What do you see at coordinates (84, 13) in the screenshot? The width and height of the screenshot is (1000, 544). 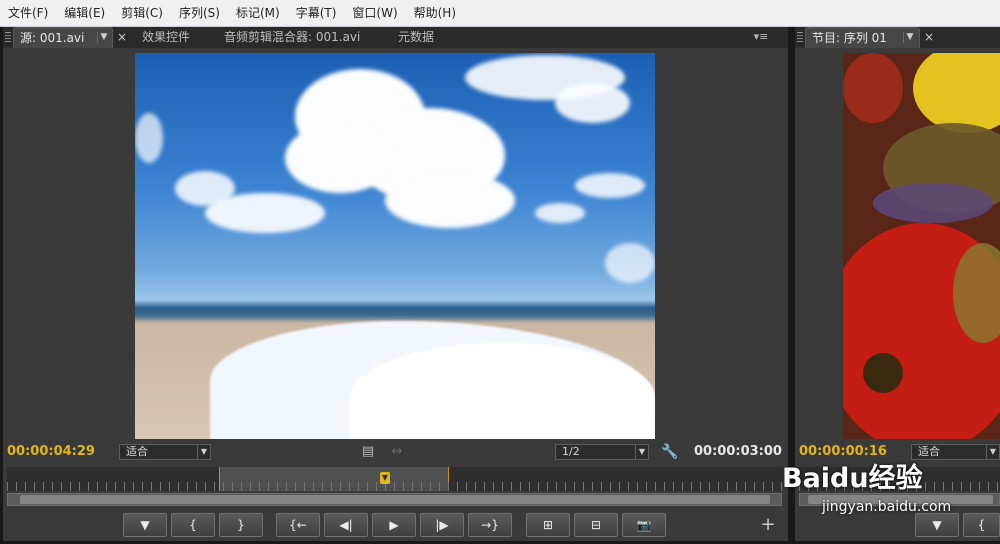 I see `menu-edit: 编辑(E)` at bounding box center [84, 13].